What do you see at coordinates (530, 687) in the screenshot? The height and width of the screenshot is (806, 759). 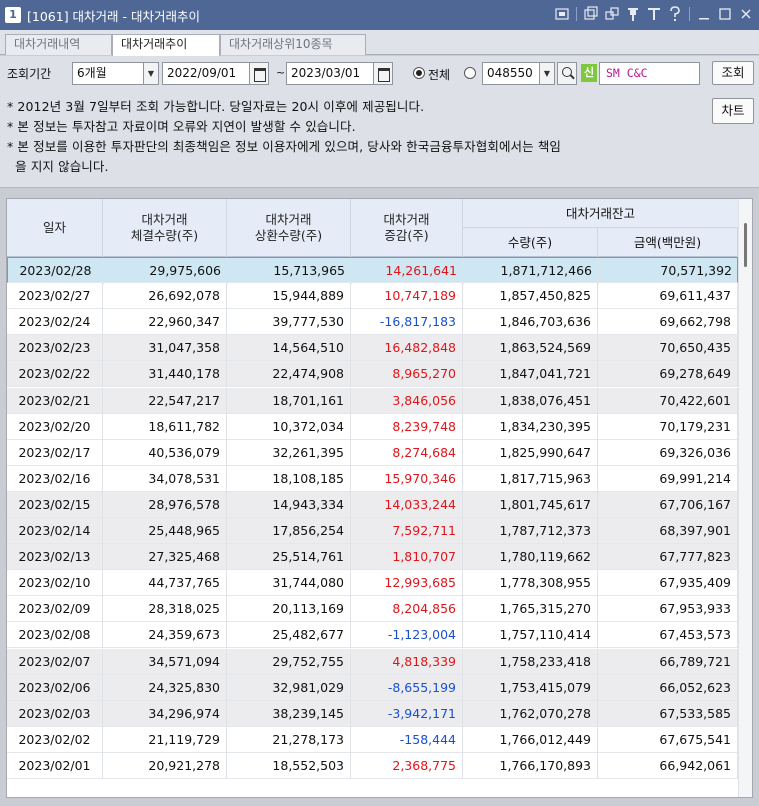 I see `cell-qty: 1,753,415,079` at bounding box center [530, 687].